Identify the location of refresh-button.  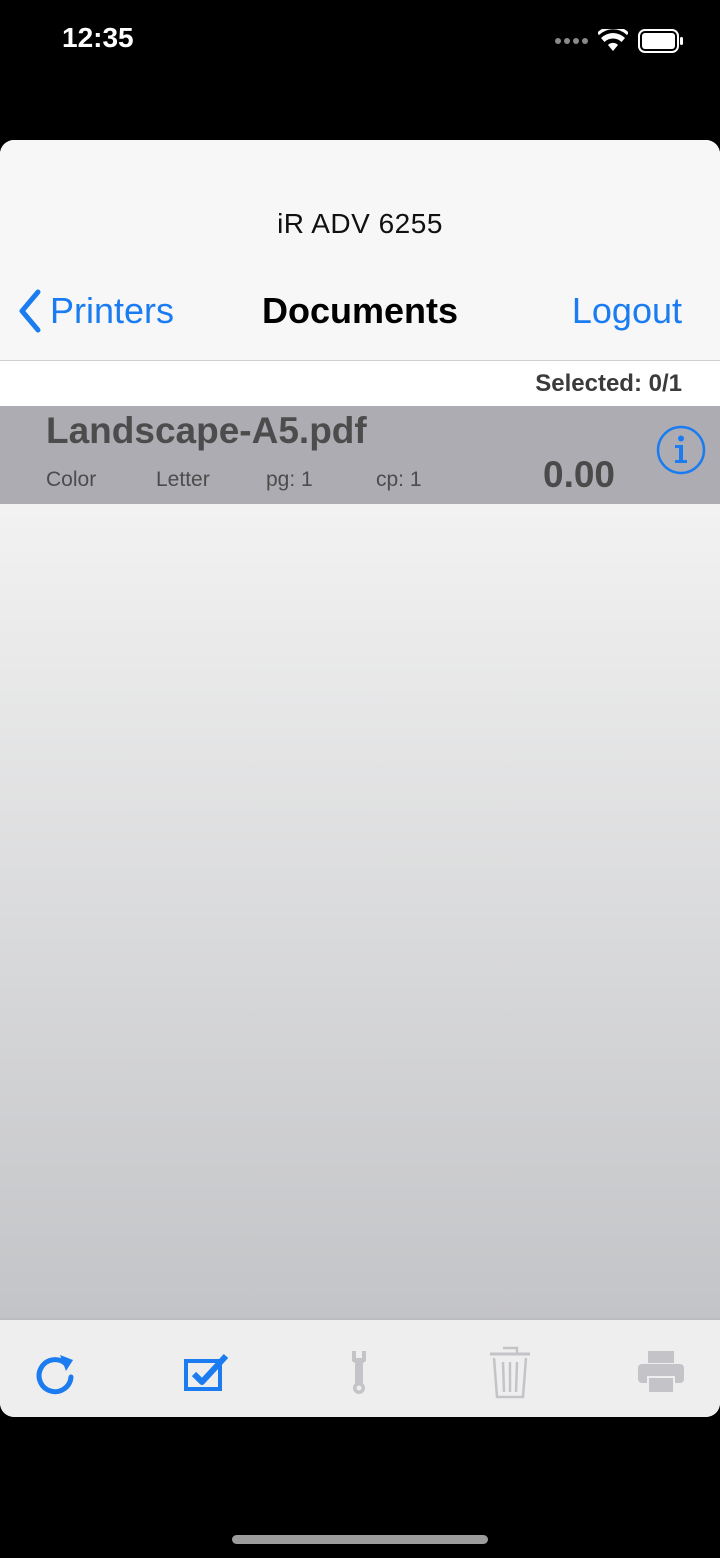
(56, 1372).